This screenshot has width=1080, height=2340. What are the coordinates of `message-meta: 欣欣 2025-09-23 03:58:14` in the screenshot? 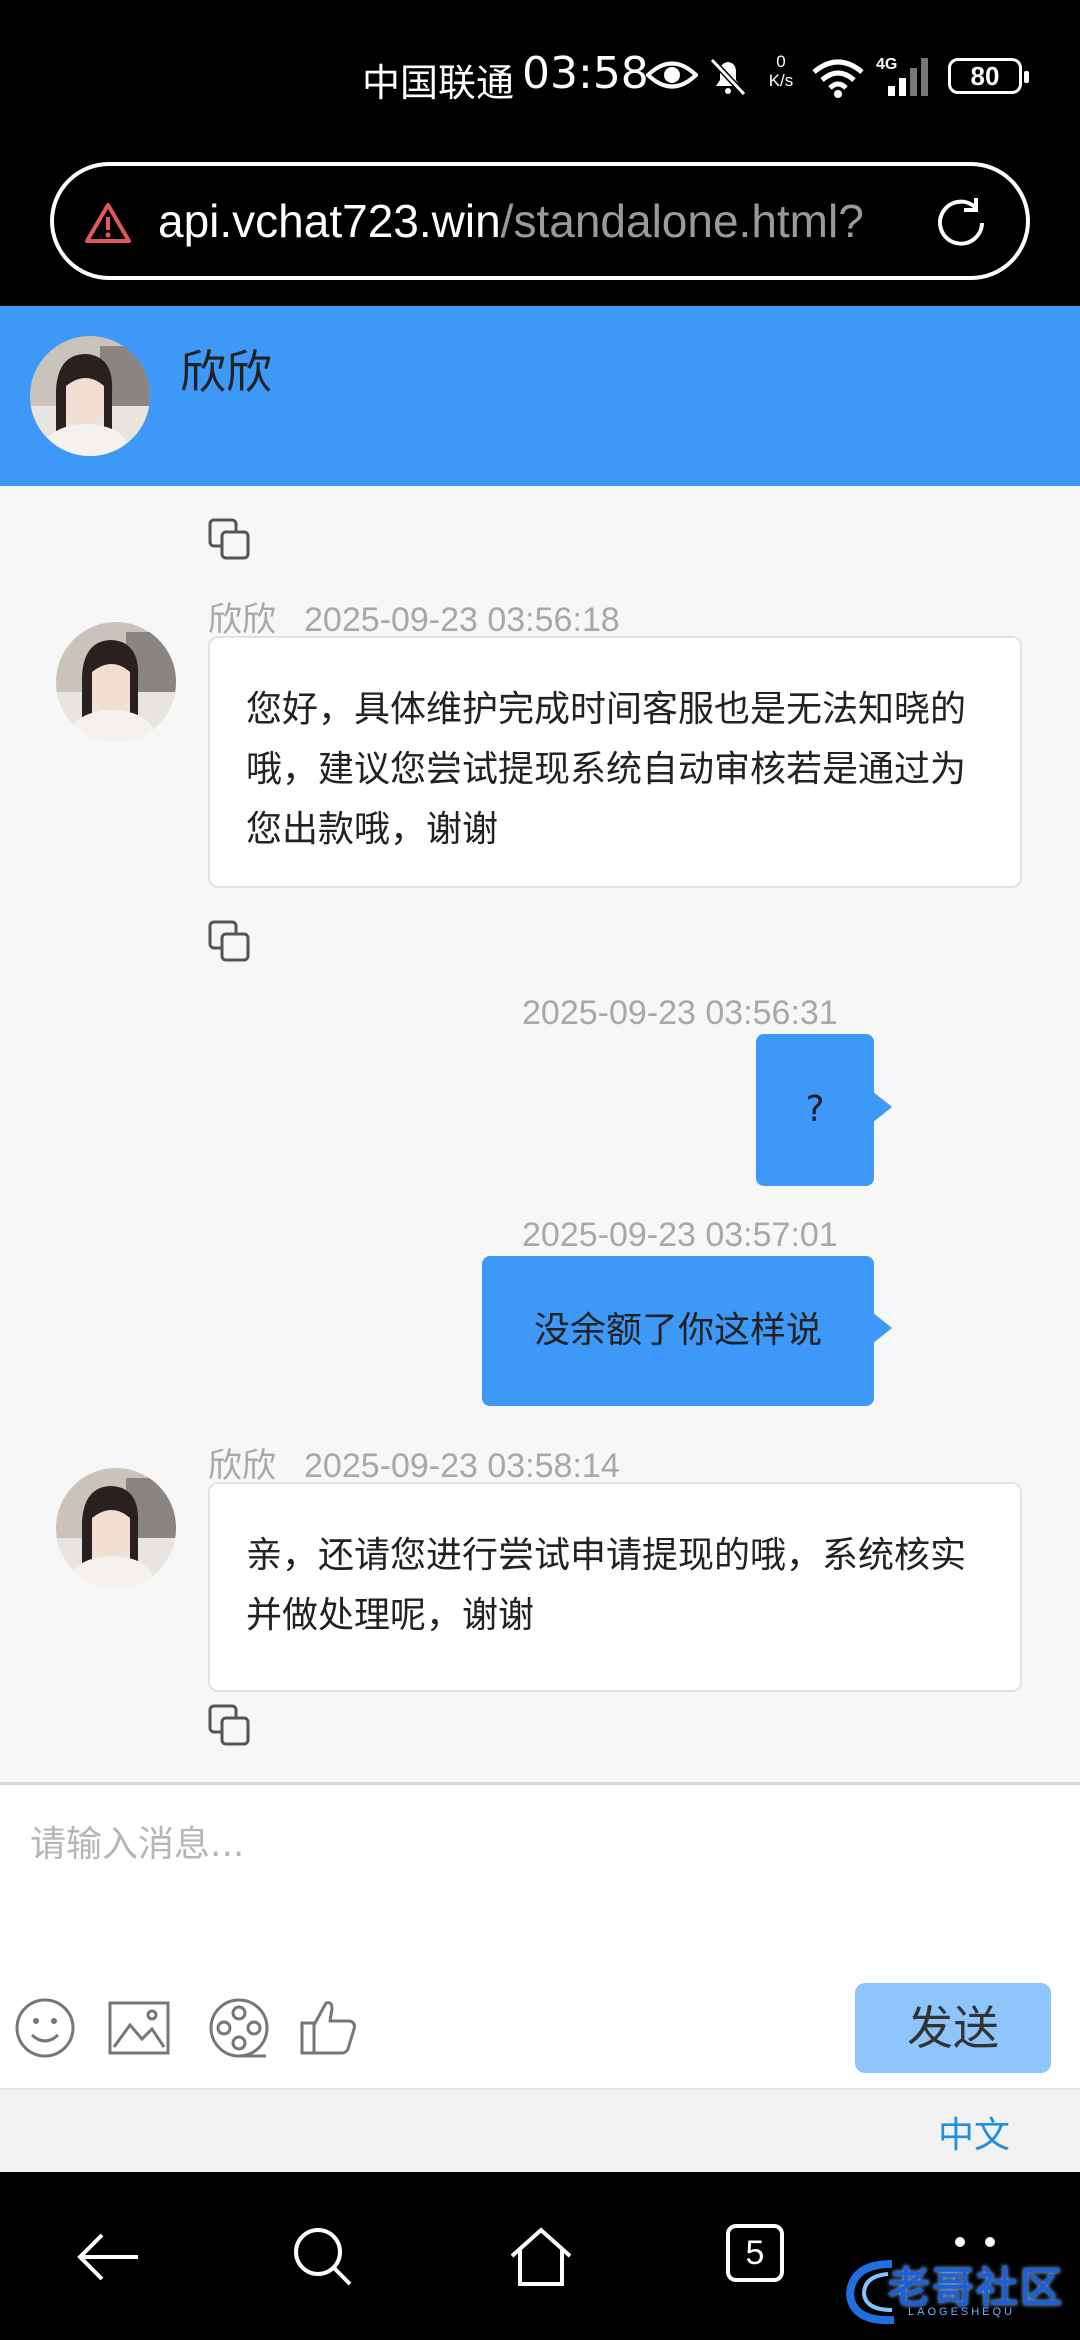 It's located at (414, 1462).